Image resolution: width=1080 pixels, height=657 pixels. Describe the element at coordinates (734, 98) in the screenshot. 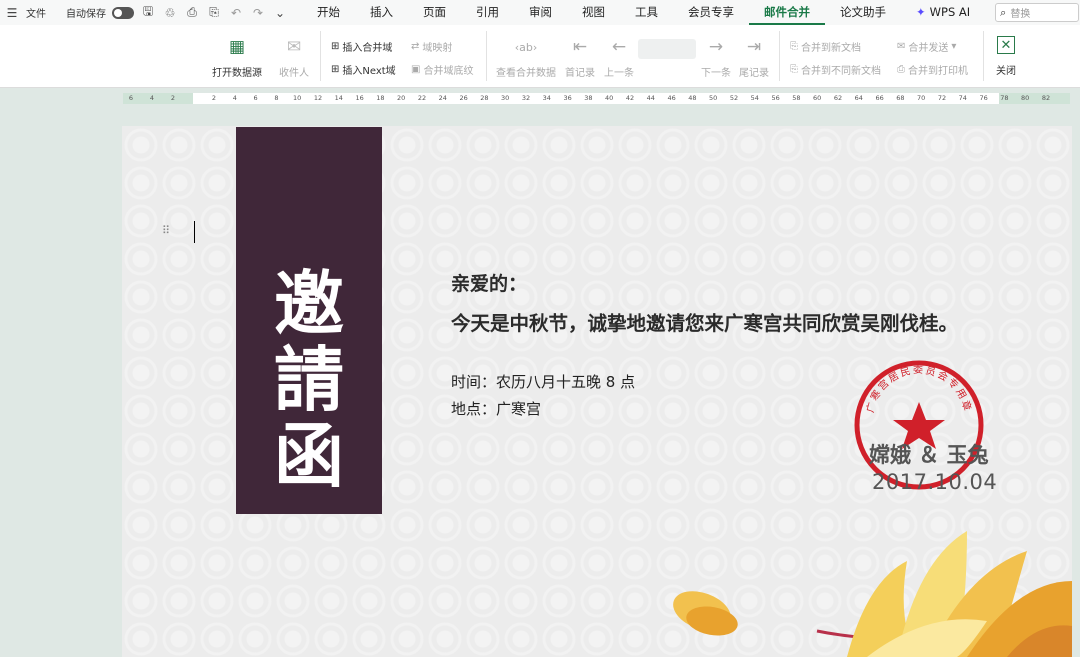

I see `ruler-tick: 52` at that location.